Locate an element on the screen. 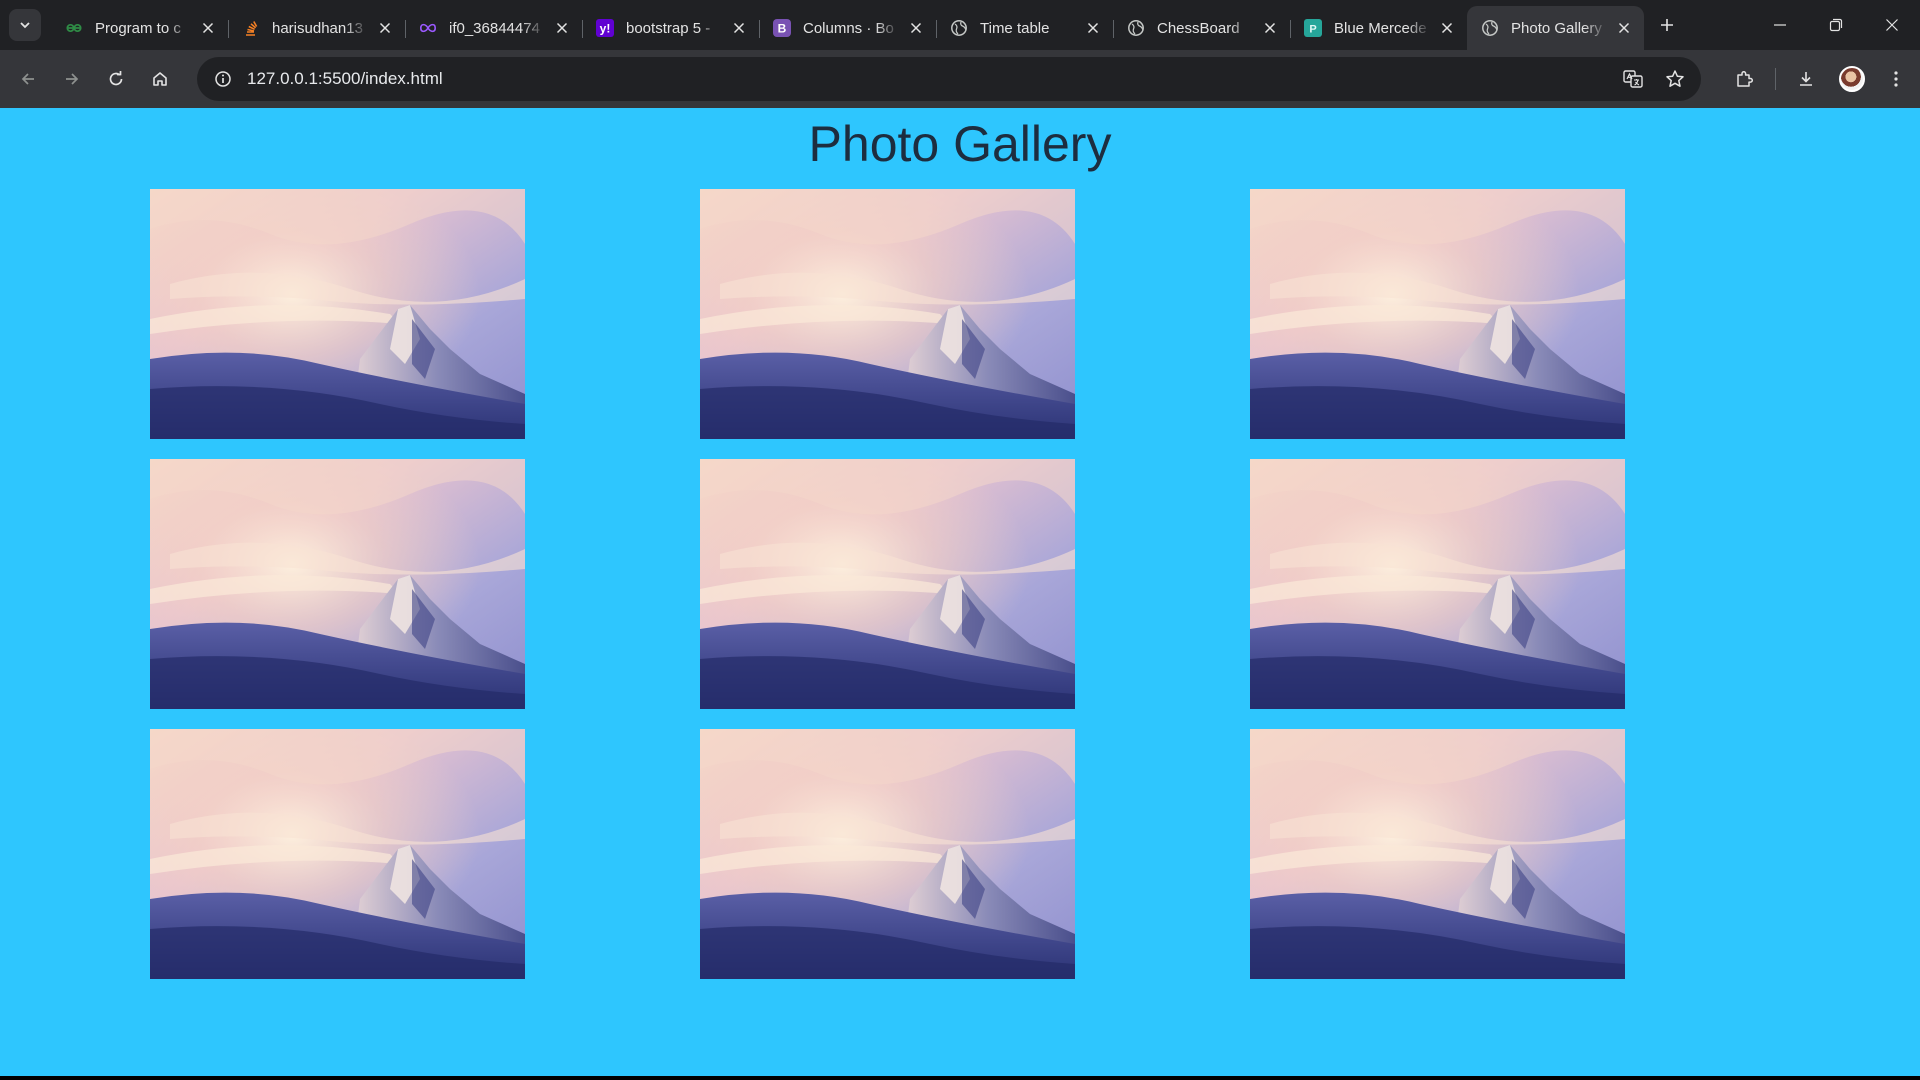 The image size is (1920, 1080). tab-title: Program to c is located at coordinates (138, 28).